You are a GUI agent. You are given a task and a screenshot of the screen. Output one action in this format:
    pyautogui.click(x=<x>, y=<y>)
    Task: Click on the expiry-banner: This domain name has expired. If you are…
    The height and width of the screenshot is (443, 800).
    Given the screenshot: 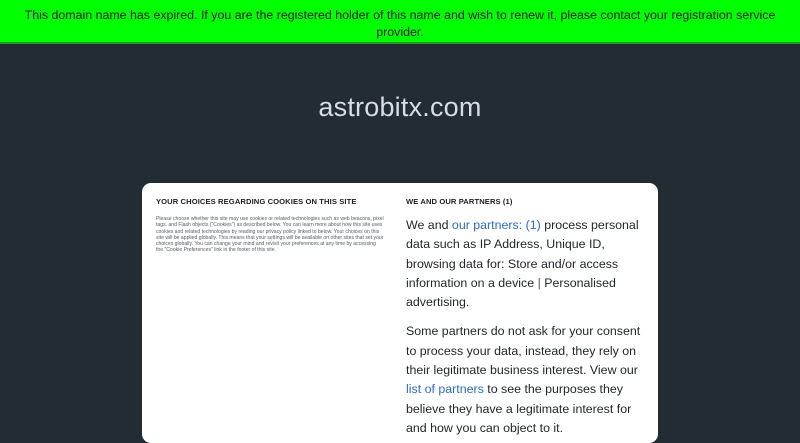 What is the action you would take?
    pyautogui.click(x=400, y=22)
    